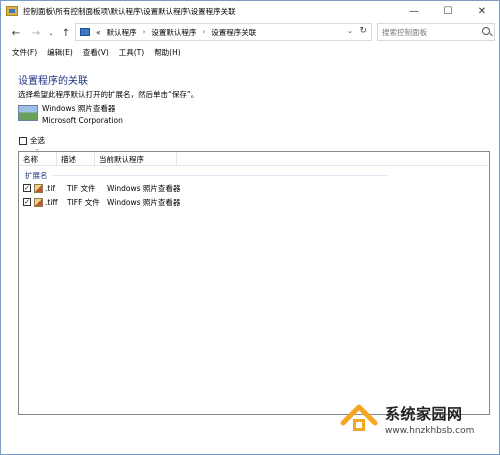 This screenshot has width=500, height=455. I want to click on search-box, so click(436, 32).